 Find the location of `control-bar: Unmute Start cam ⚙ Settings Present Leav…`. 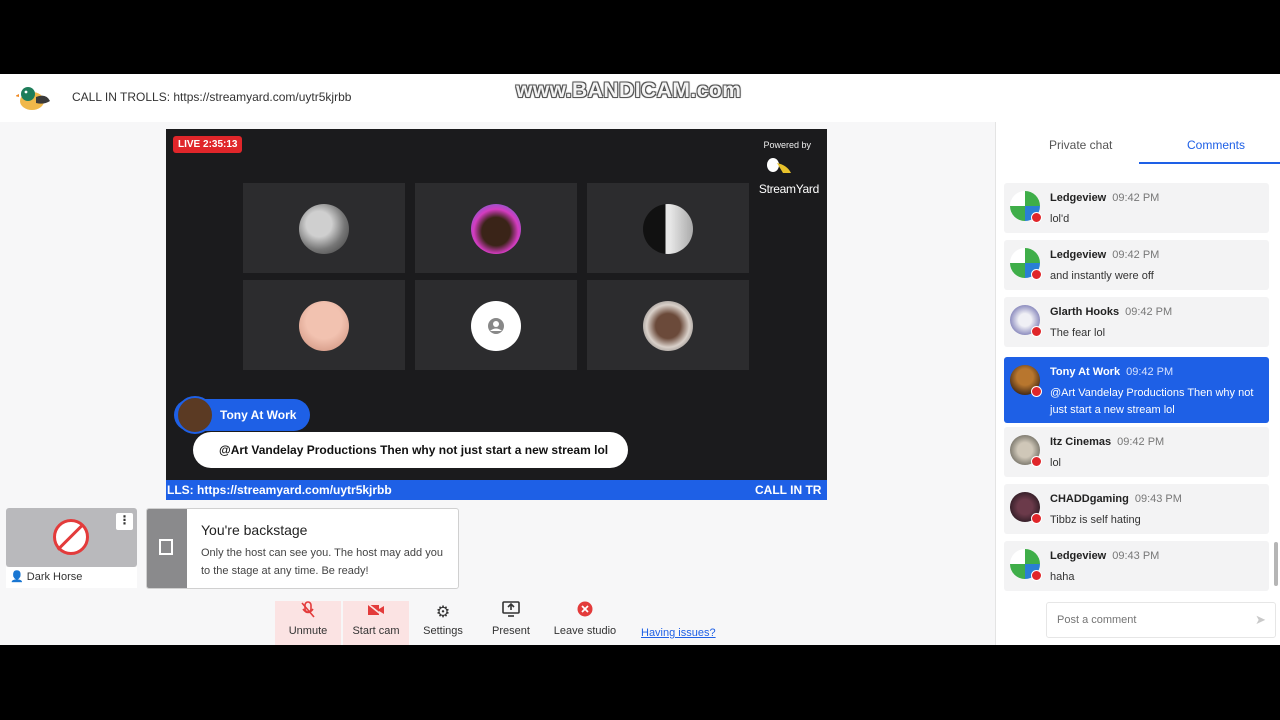

control-bar: Unmute Start cam ⚙ Settings Present Leav… is located at coordinates (451, 623).